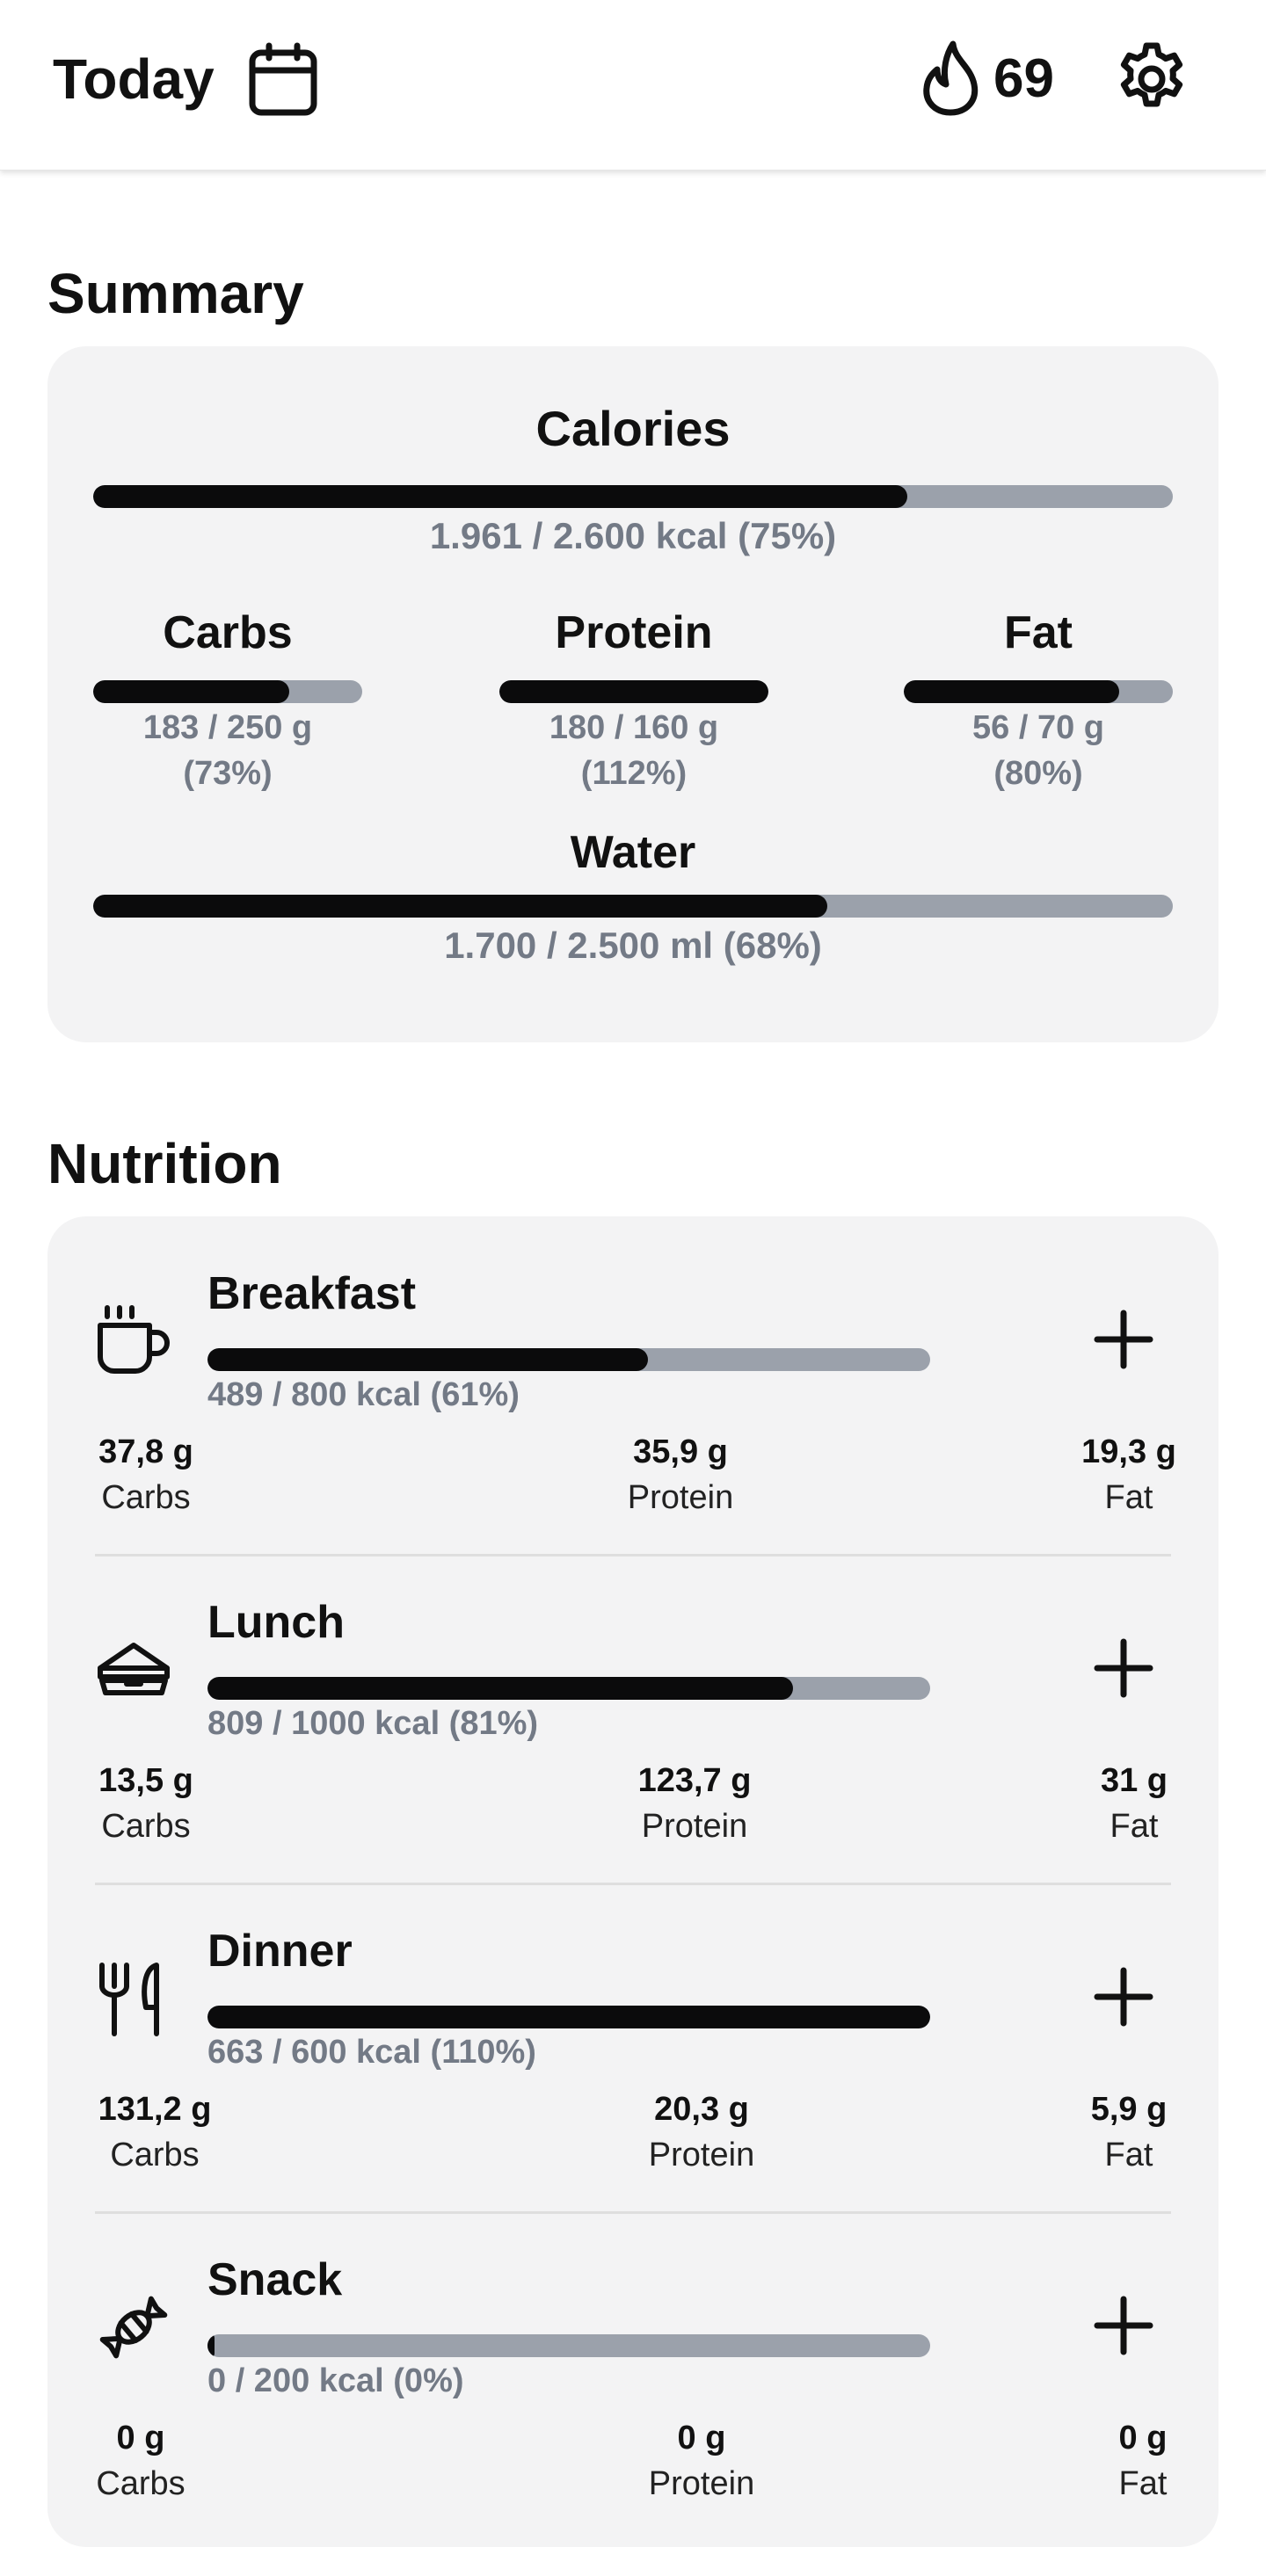 The image size is (1266, 2576). I want to click on water-label: Water, so click(633, 852).